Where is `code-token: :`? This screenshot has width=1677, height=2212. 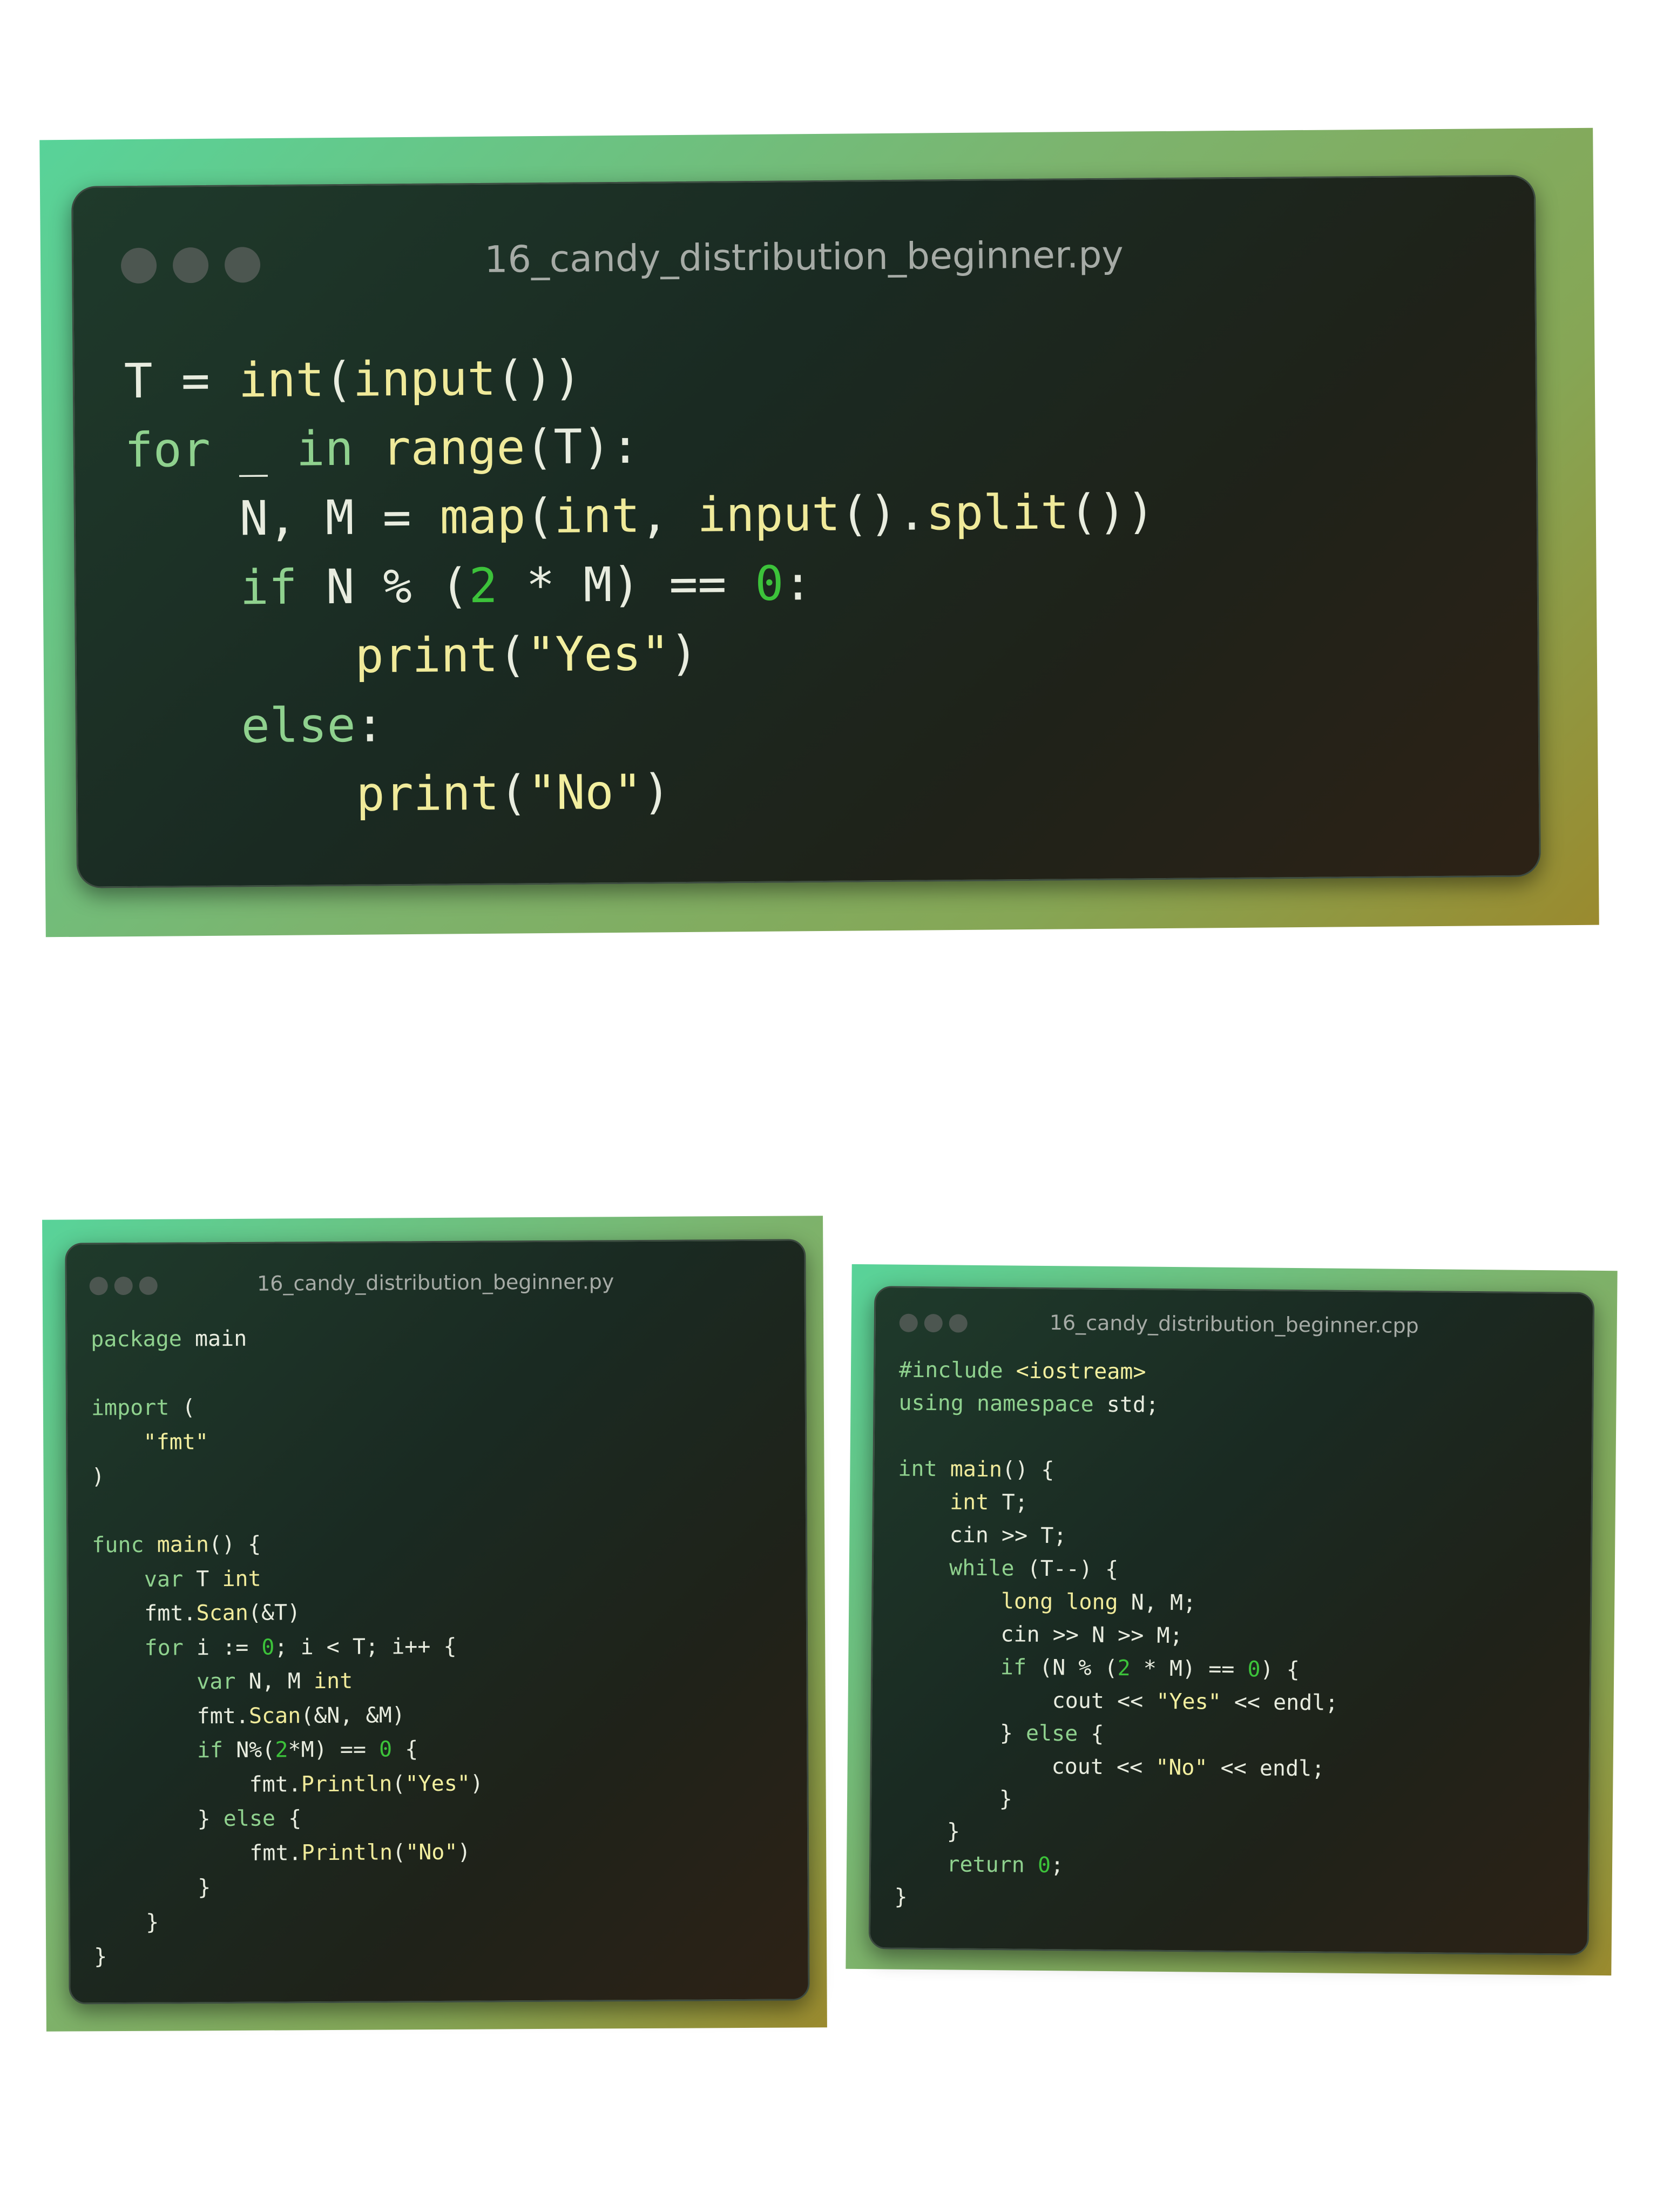 code-token: : is located at coordinates (798, 583).